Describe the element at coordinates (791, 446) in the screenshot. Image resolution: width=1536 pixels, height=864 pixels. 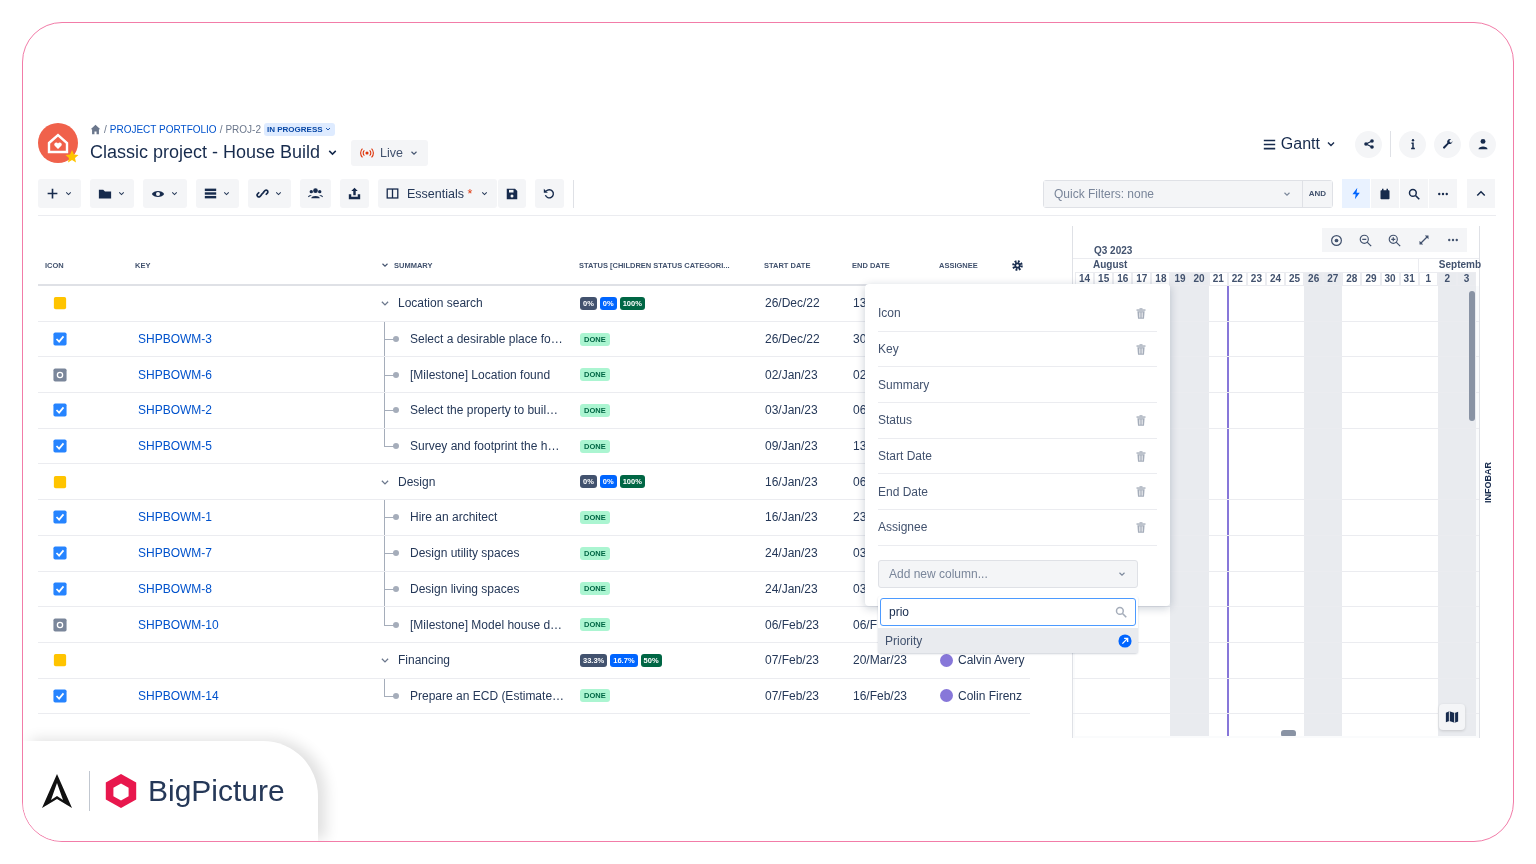
I see `start-date: 09/Jan/23` at that location.